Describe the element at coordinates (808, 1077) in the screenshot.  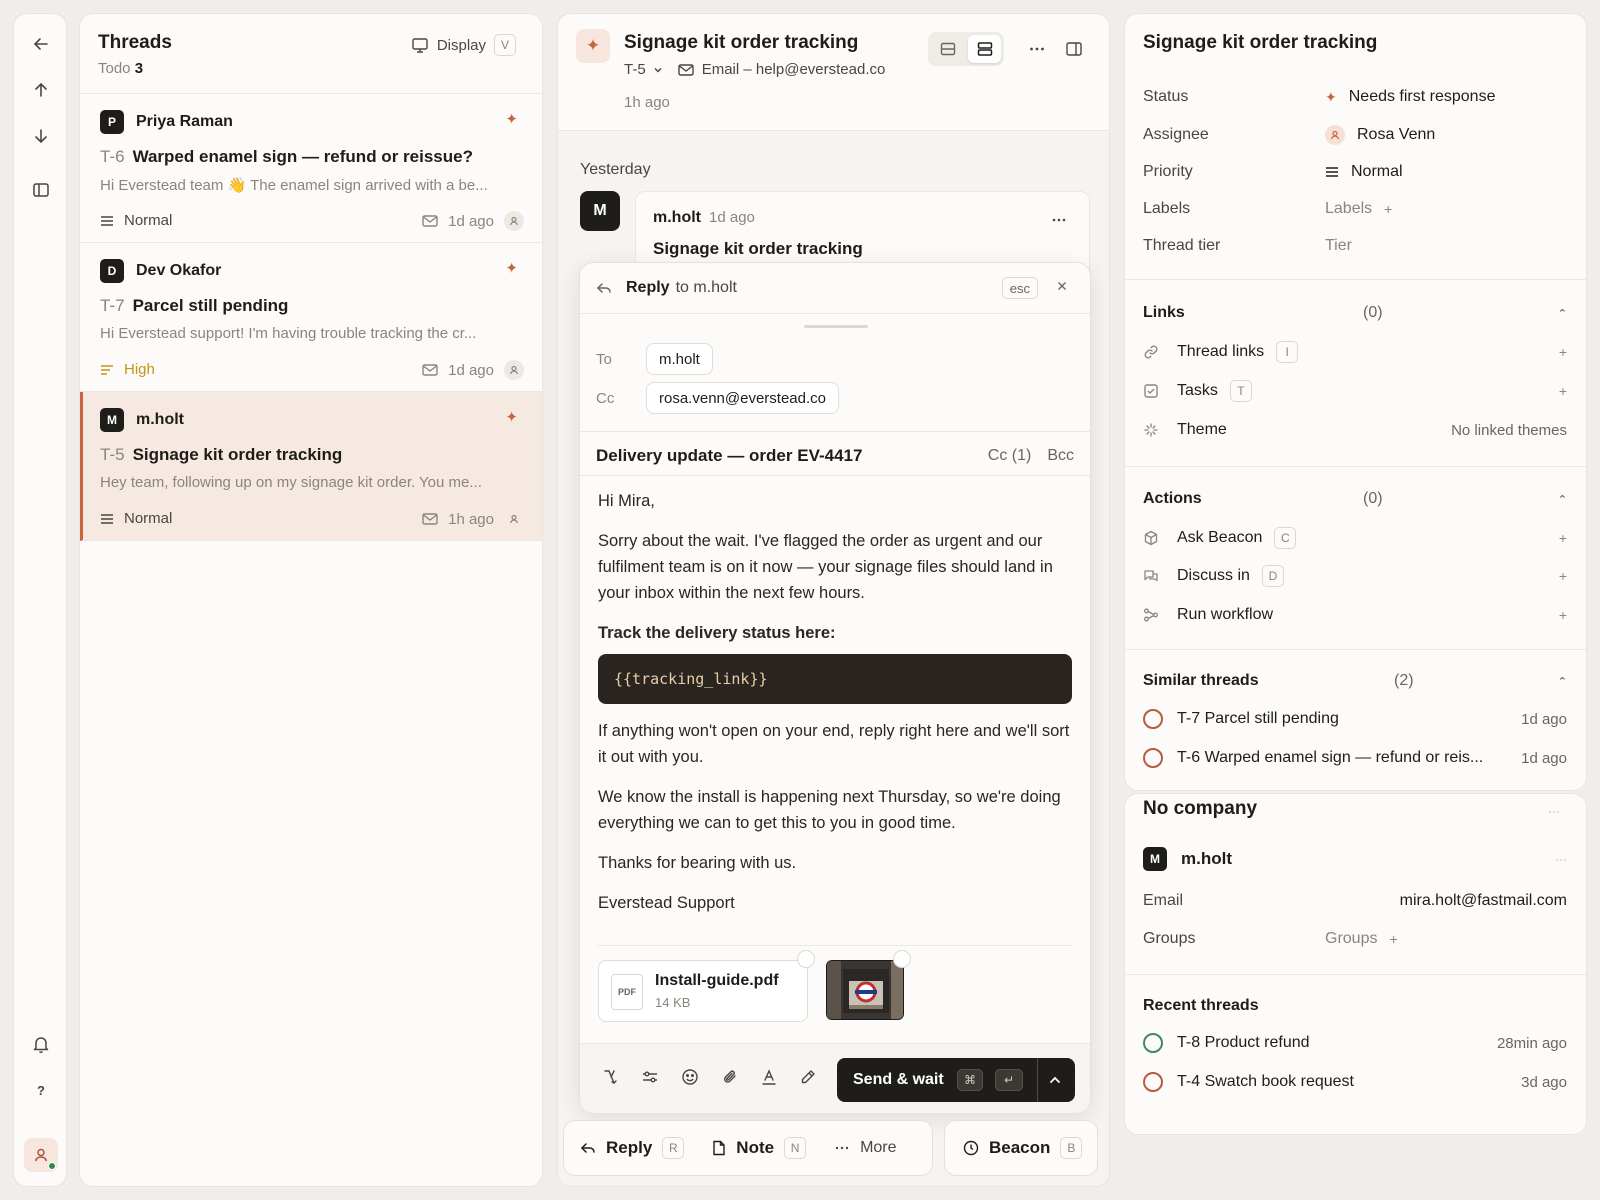
I see `pen-icon` at that location.